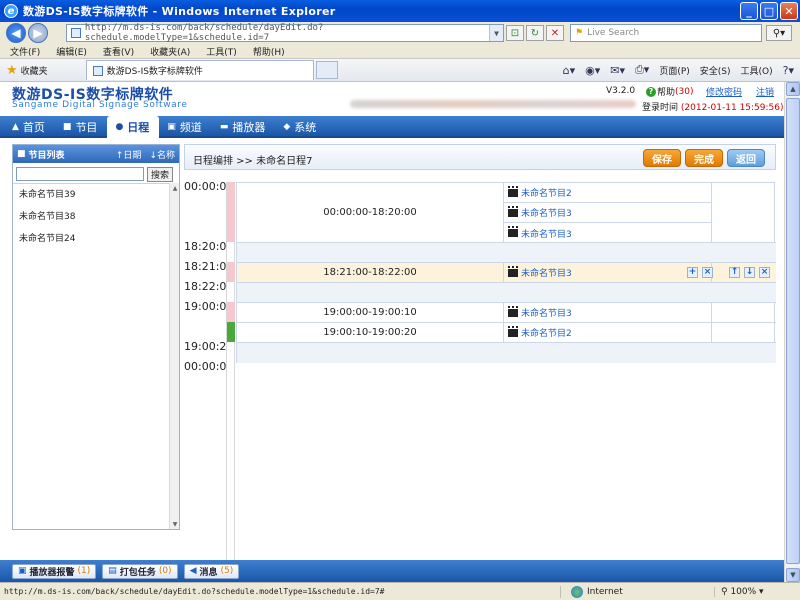  What do you see at coordinates (119, 127) in the screenshot?
I see `schedule-icon: ●` at bounding box center [119, 127].